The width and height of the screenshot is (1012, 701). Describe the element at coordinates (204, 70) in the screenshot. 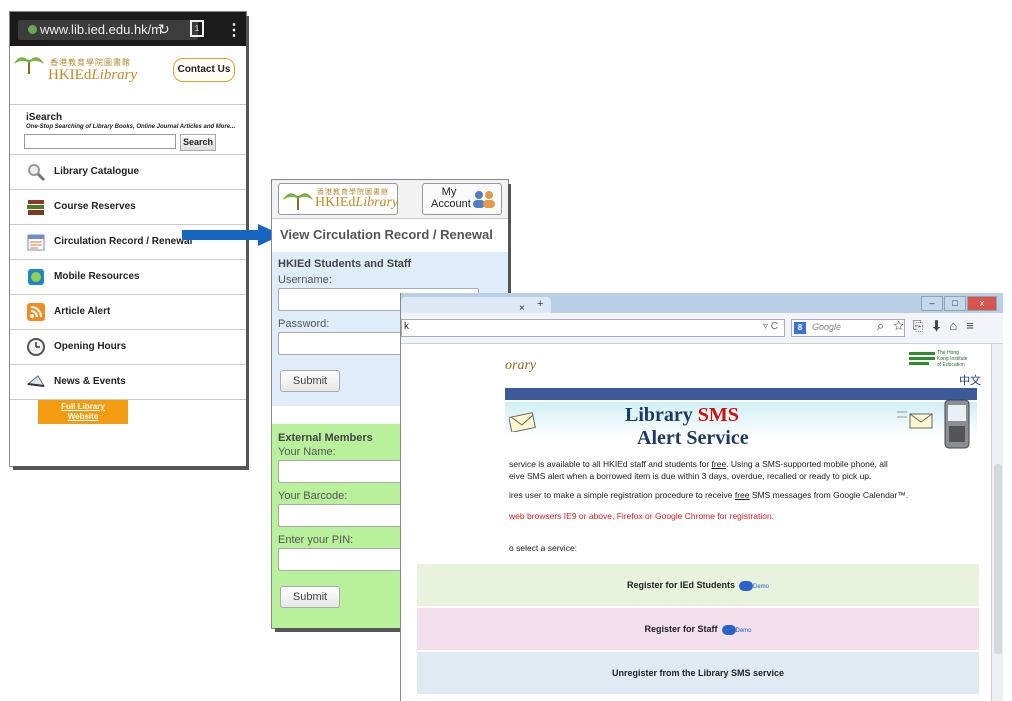

I see `contact-us-button: Contact Us` at that location.